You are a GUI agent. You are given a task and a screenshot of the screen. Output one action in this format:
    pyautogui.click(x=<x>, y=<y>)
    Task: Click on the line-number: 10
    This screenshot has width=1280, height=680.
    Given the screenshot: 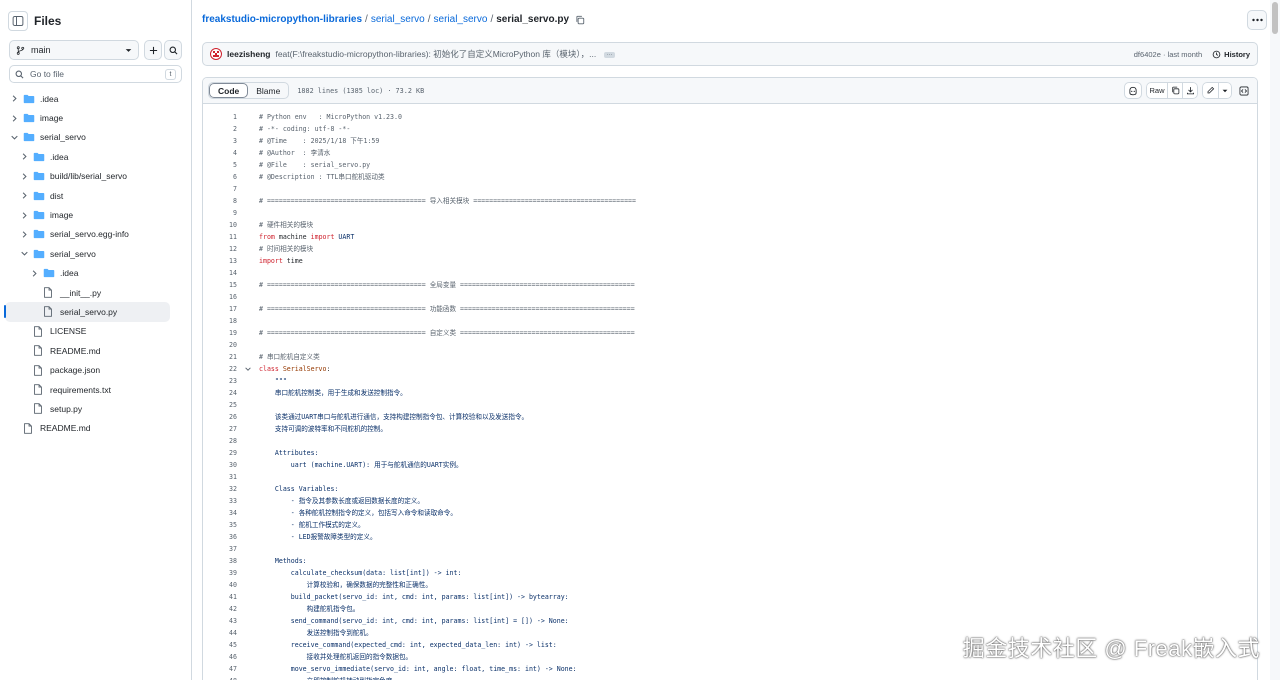 What is the action you would take?
    pyautogui.click(x=220, y=225)
    